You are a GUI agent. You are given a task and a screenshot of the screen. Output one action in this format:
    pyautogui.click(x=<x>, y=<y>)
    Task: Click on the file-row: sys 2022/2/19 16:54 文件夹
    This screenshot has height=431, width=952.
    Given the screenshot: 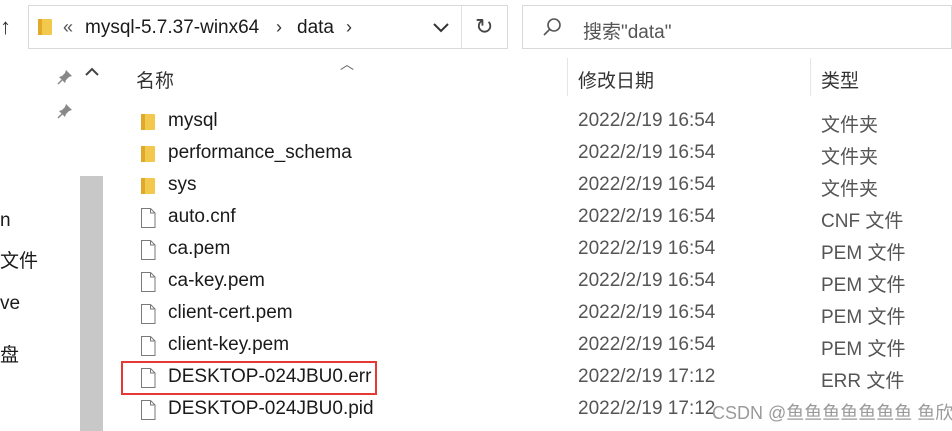 What is the action you would take?
    pyautogui.click(x=538, y=186)
    